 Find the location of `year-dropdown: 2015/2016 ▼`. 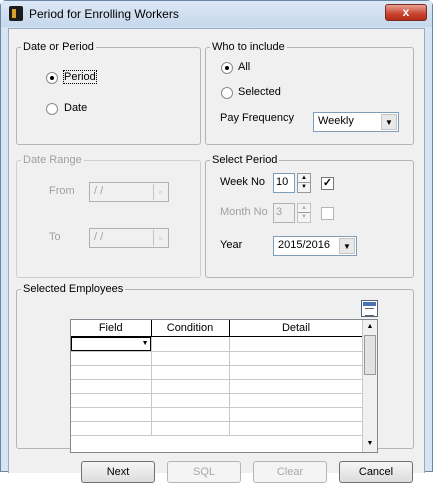

year-dropdown: 2015/2016 ▼ is located at coordinates (315, 246).